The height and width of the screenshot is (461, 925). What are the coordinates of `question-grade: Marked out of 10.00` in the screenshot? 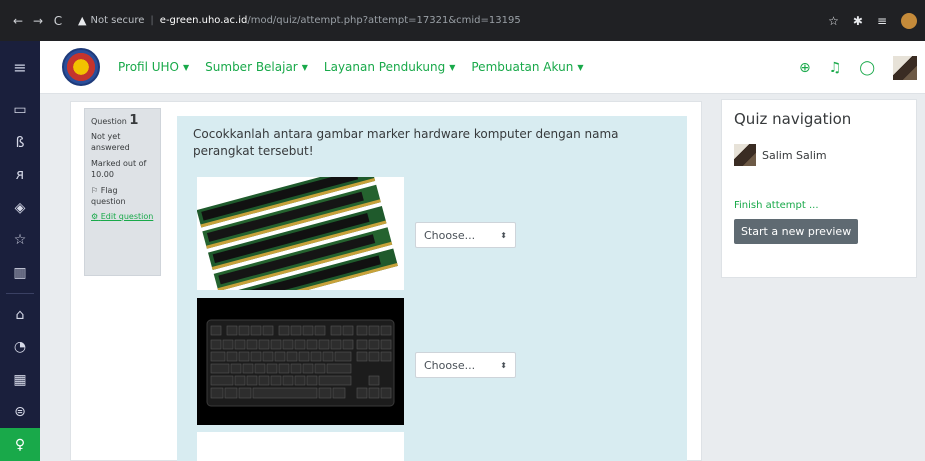 It's located at (119, 169).